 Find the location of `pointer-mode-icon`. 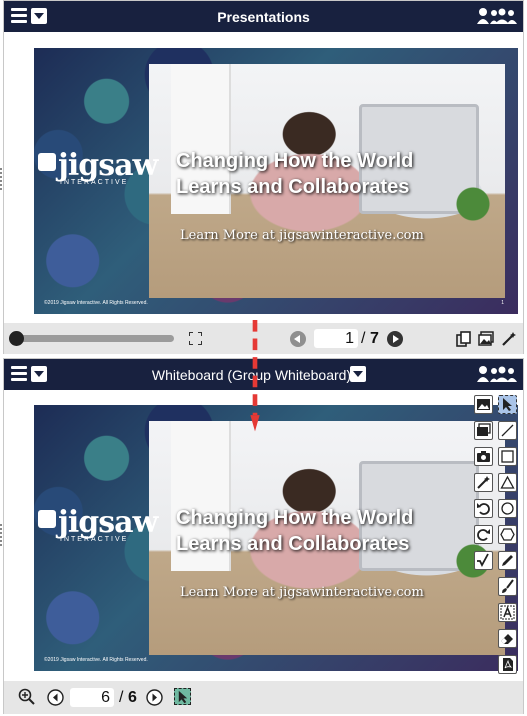

pointer-mode-icon is located at coordinates (182, 696).